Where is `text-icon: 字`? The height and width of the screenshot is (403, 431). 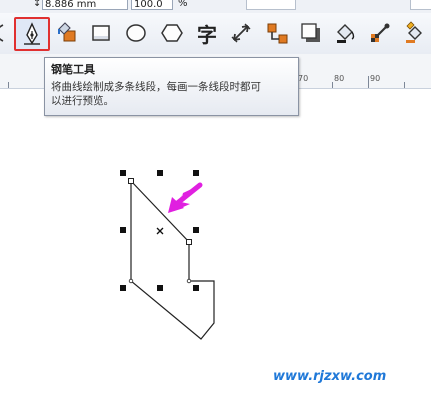
text-icon: 字 is located at coordinates (207, 34).